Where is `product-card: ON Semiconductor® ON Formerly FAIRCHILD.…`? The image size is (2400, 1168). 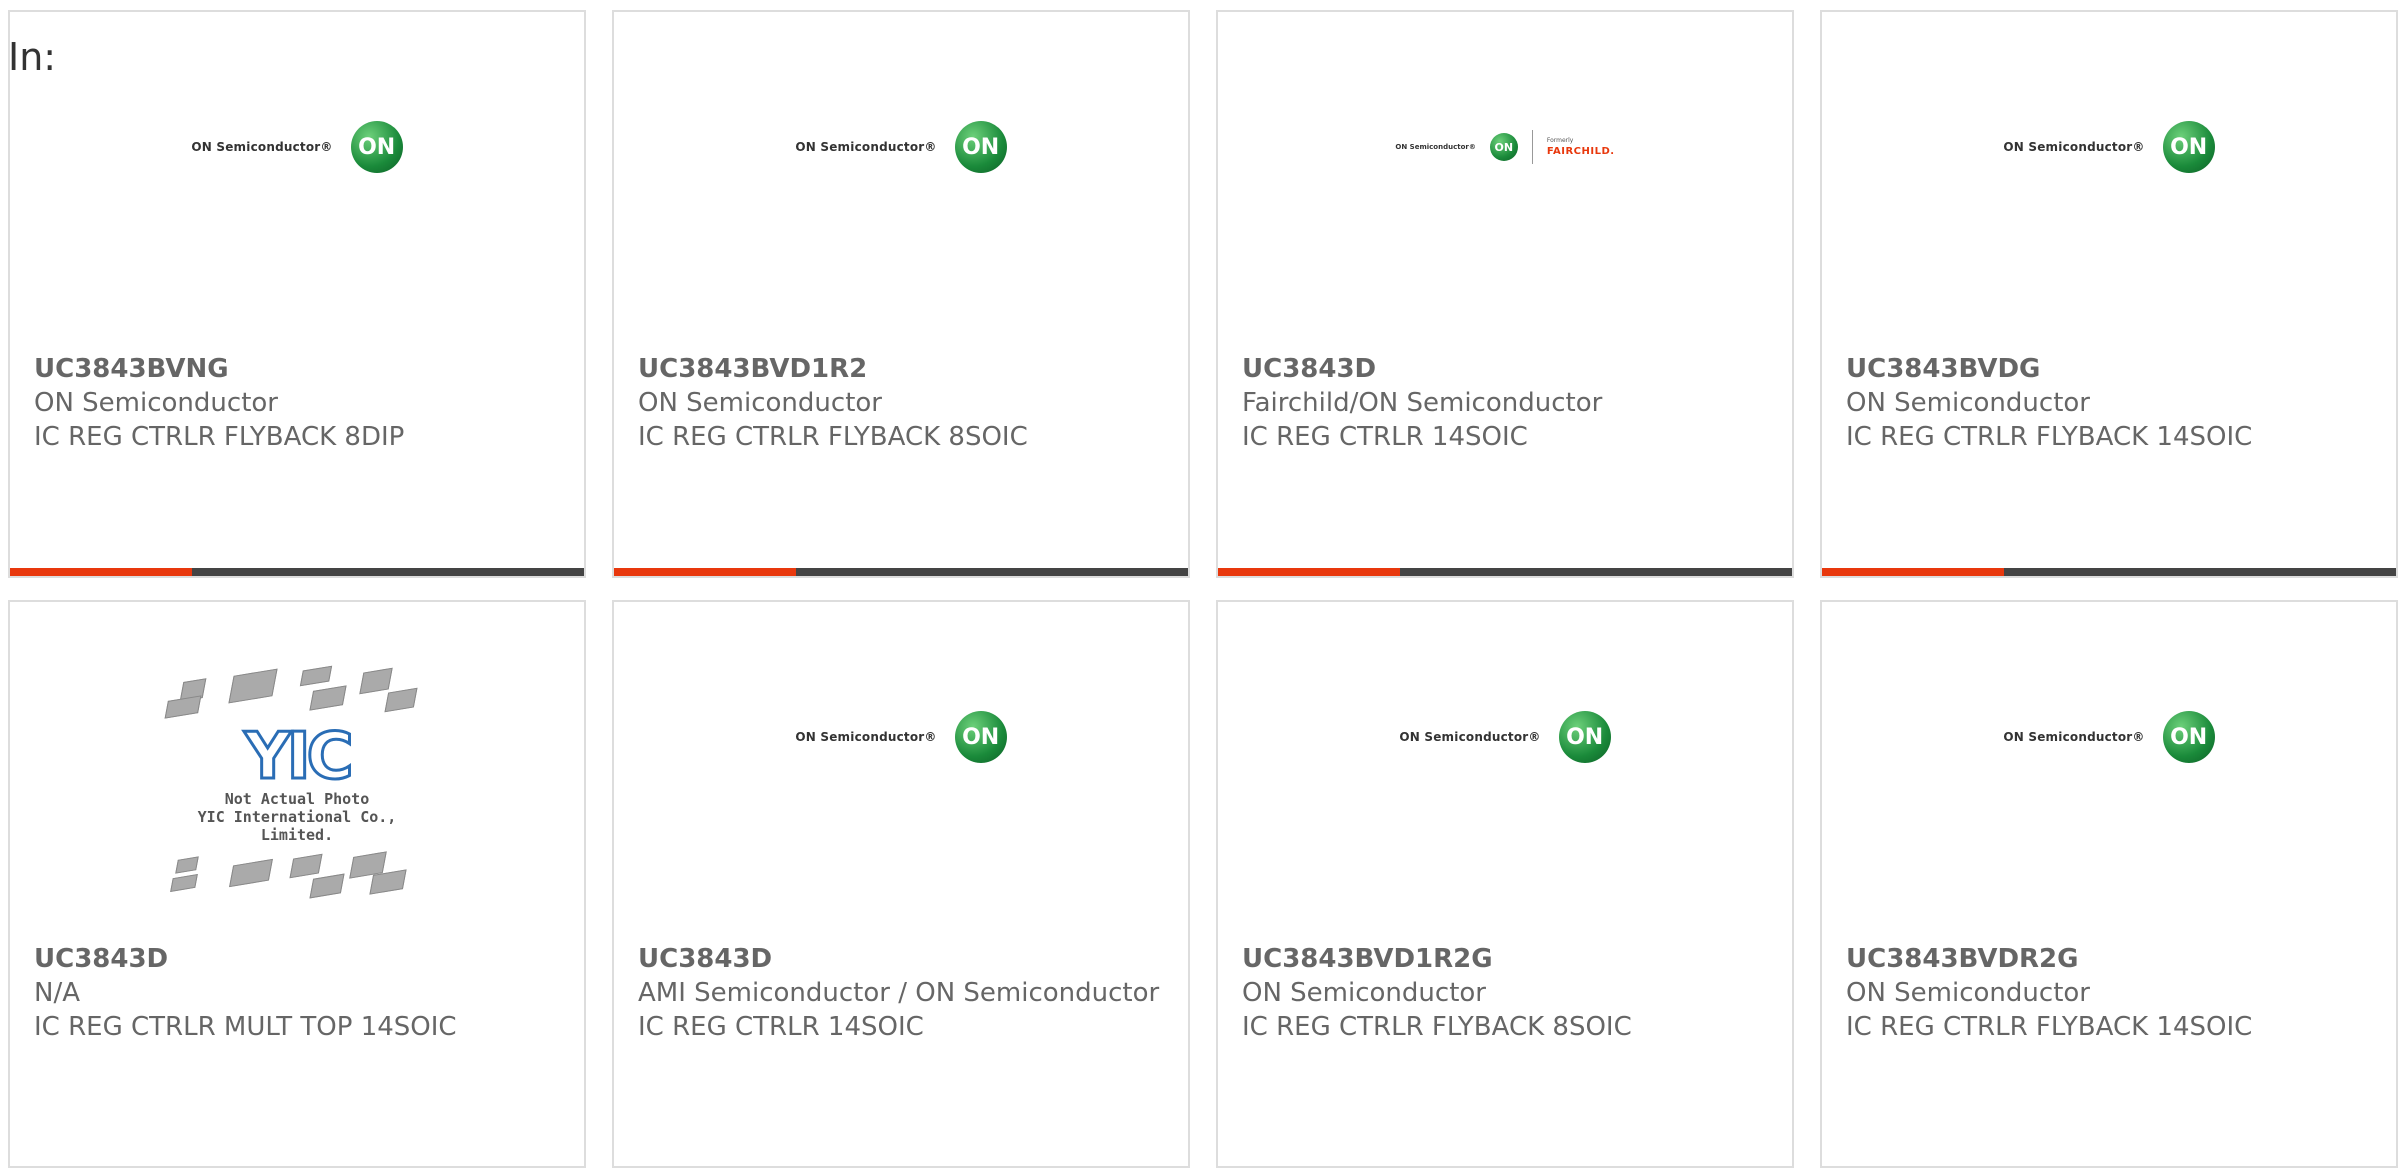
product-card: ON Semiconductor® ON Formerly FAIRCHILD.… is located at coordinates (1505, 294).